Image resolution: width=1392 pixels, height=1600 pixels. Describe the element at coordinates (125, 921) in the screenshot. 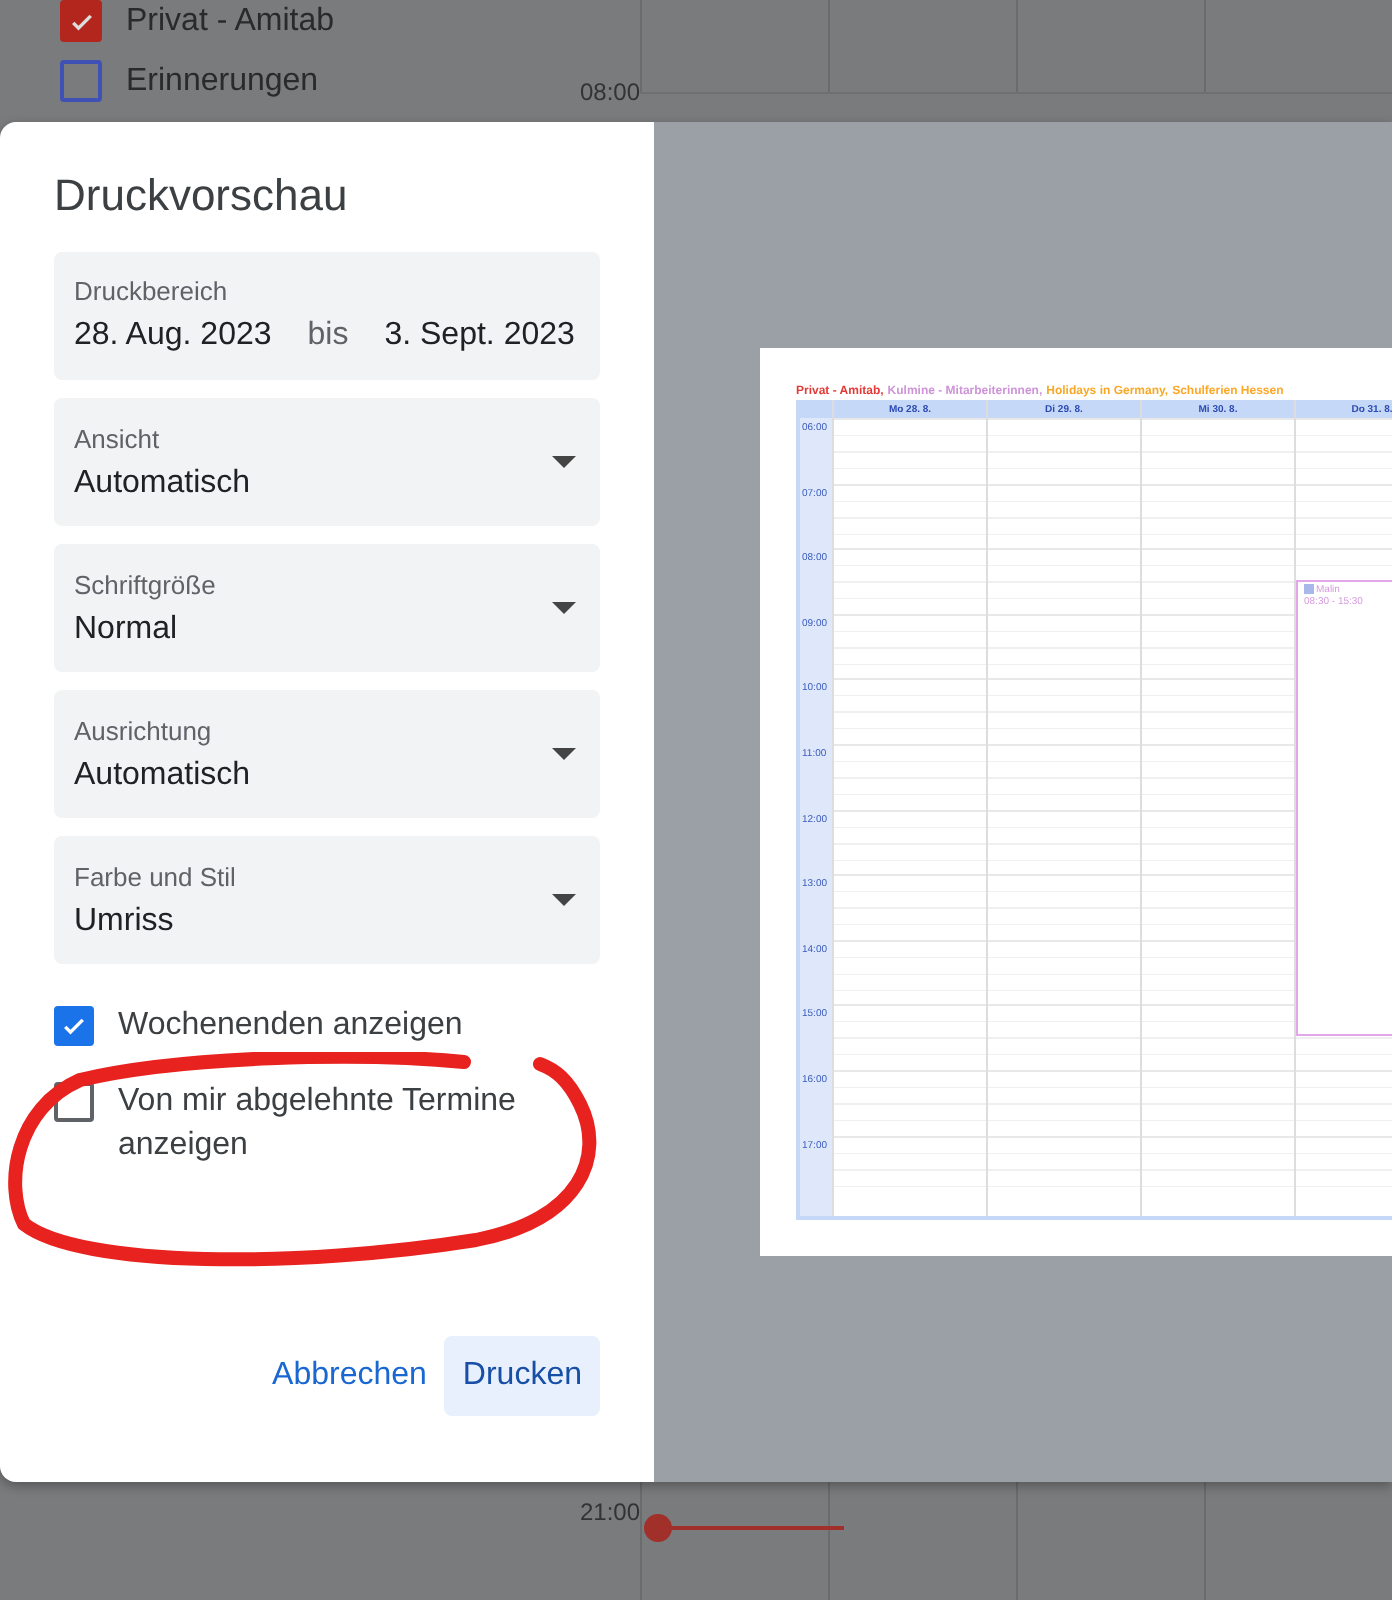

I see `field-value: Umriss` at that location.